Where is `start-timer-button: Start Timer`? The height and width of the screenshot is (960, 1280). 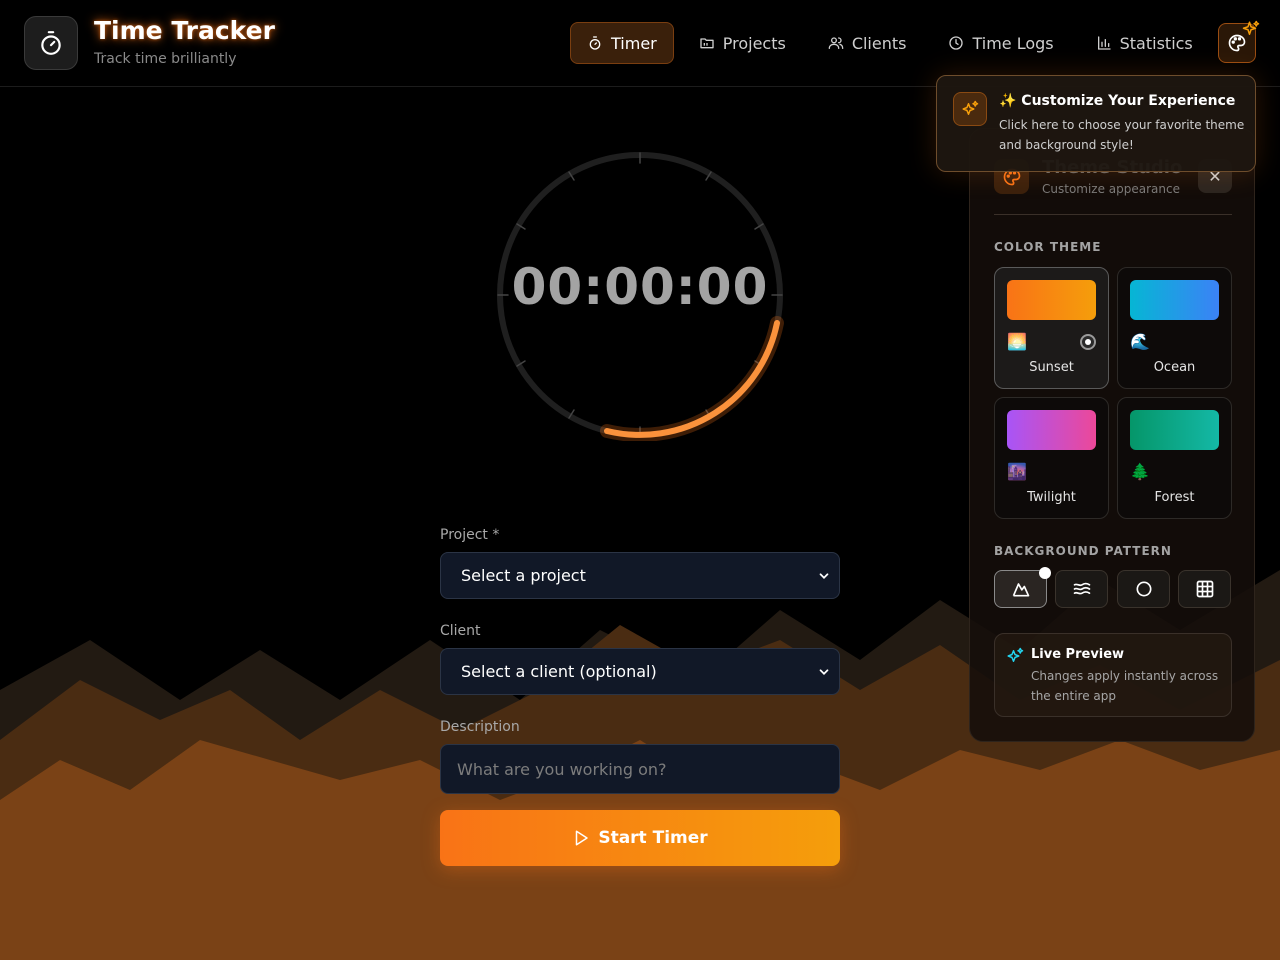
start-timer-button: Start Timer is located at coordinates (640, 838).